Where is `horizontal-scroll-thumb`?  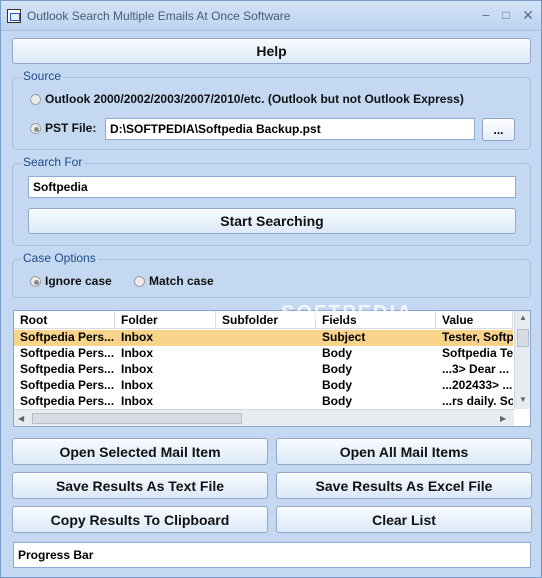 horizontal-scroll-thumb is located at coordinates (137, 418).